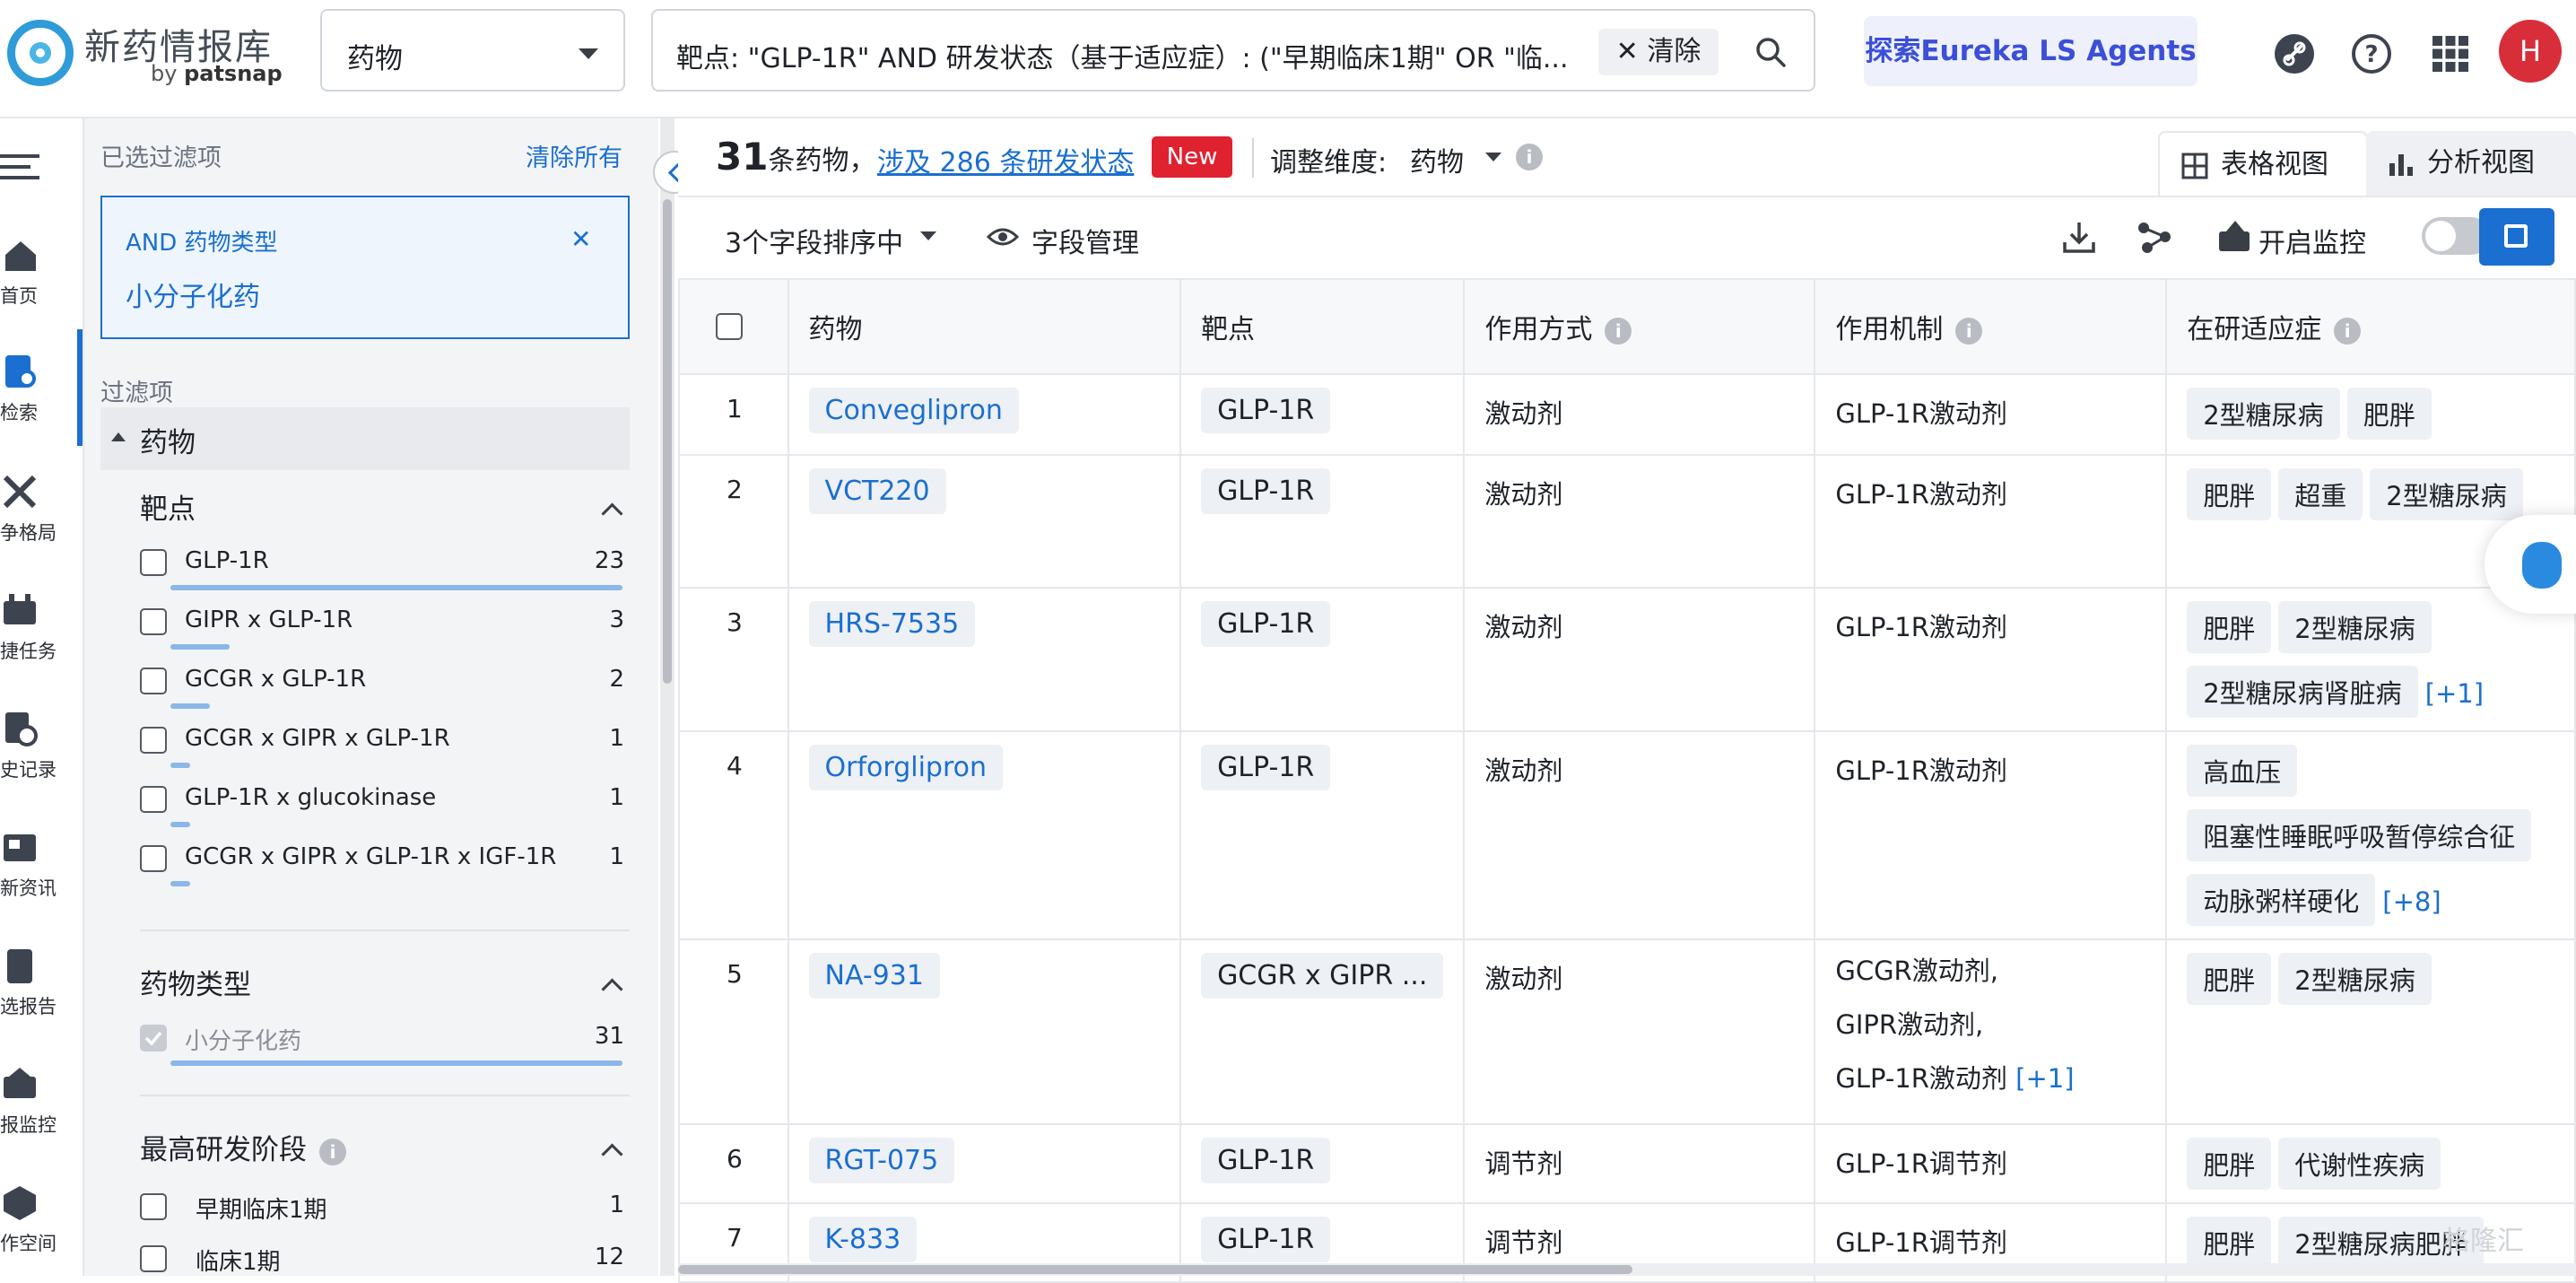 This screenshot has width=2576, height=1283. I want to click on network-icon, so click(2154, 237).